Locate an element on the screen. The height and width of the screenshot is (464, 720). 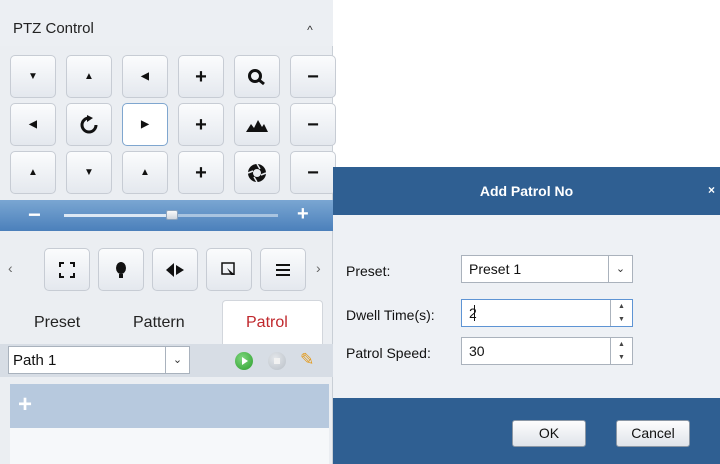
auto-scan-icon is located at coordinates (89, 123).